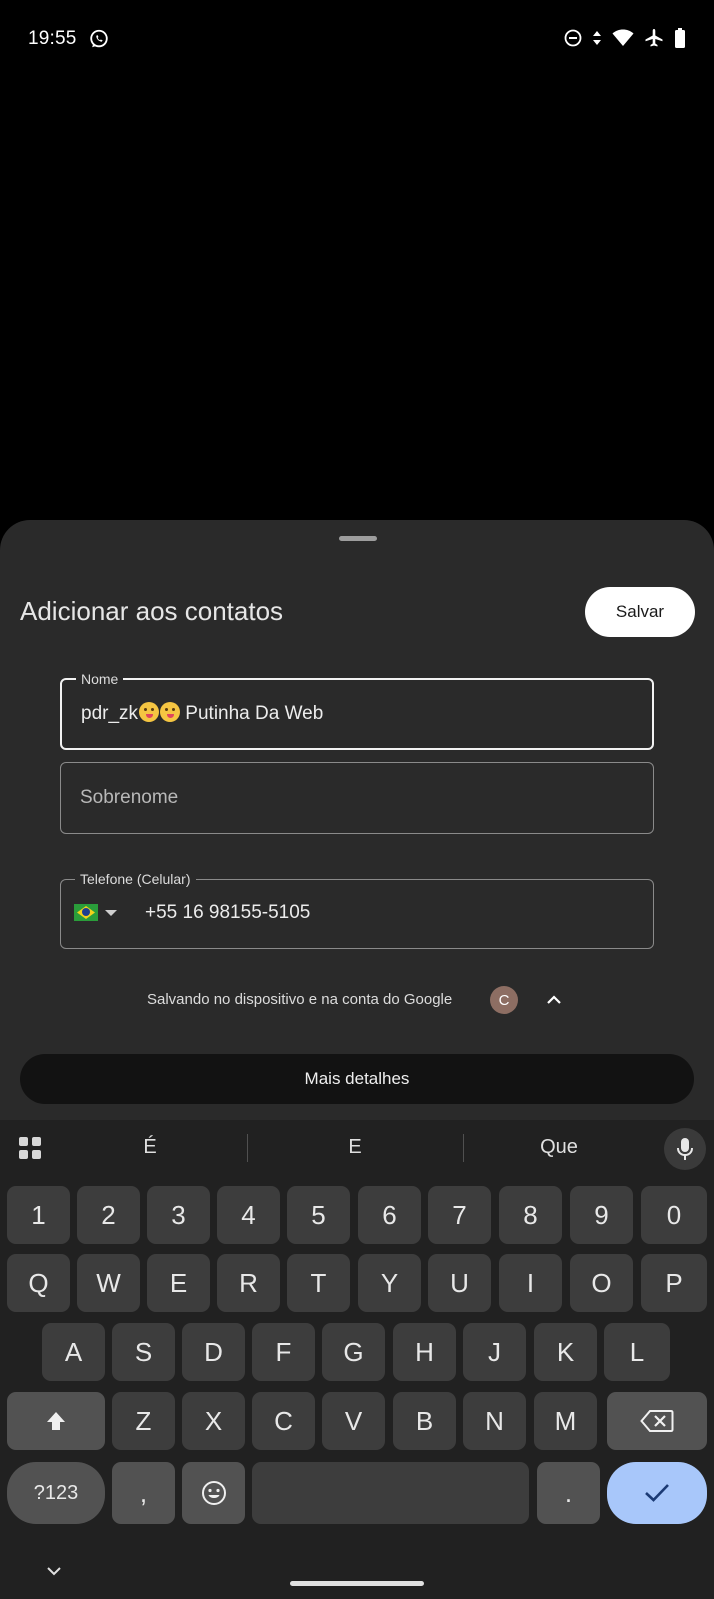 The height and width of the screenshot is (1599, 714). Describe the element at coordinates (150, 1147) in the screenshot. I see `suggestion-1: É` at that location.